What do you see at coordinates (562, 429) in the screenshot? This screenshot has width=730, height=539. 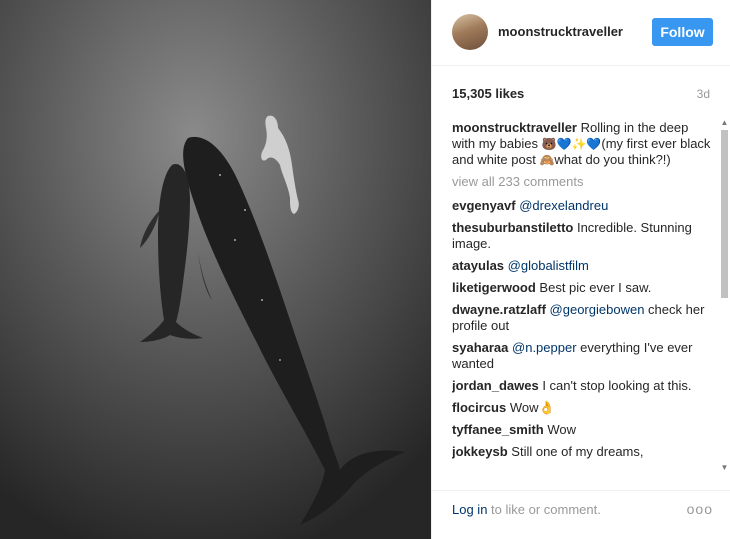 I see `comment-text: Wow` at bounding box center [562, 429].